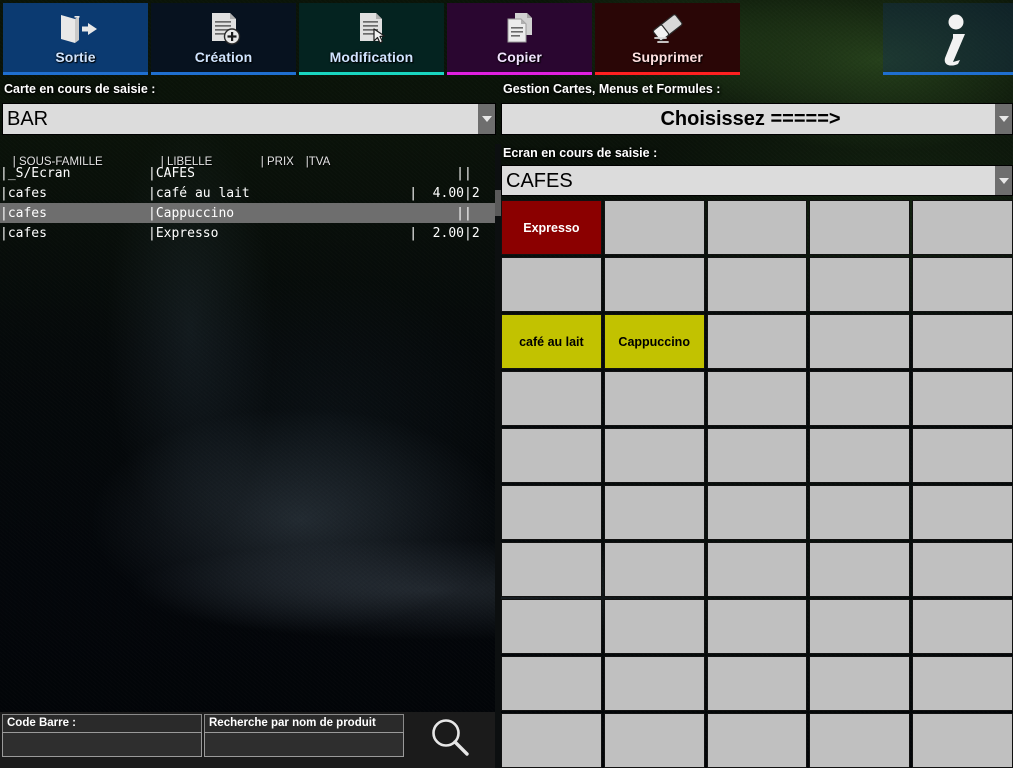 The image size is (1013, 768). What do you see at coordinates (551, 341) in the screenshot?
I see `product-key: café au lait` at bounding box center [551, 341].